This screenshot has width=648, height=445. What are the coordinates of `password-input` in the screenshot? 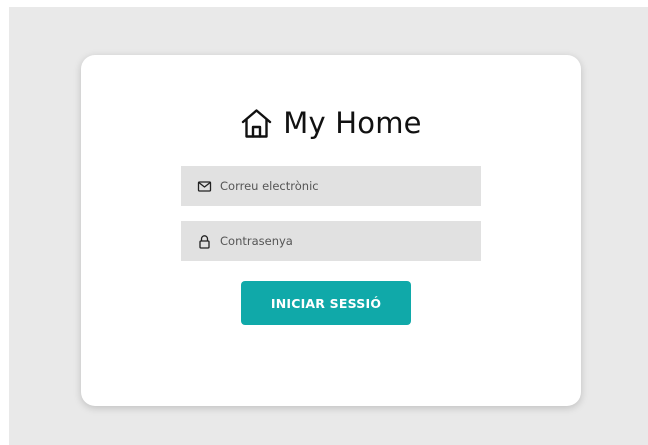 It's located at (345, 241).